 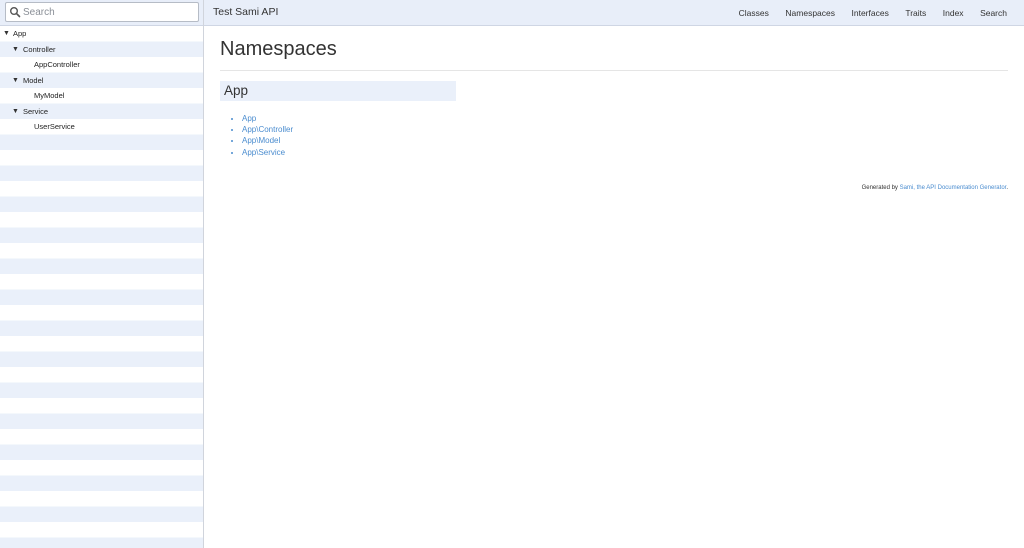 What do you see at coordinates (101, 50) in the screenshot?
I see `tree-item-controller: ▼ Controller` at bounding box center [101, 50].